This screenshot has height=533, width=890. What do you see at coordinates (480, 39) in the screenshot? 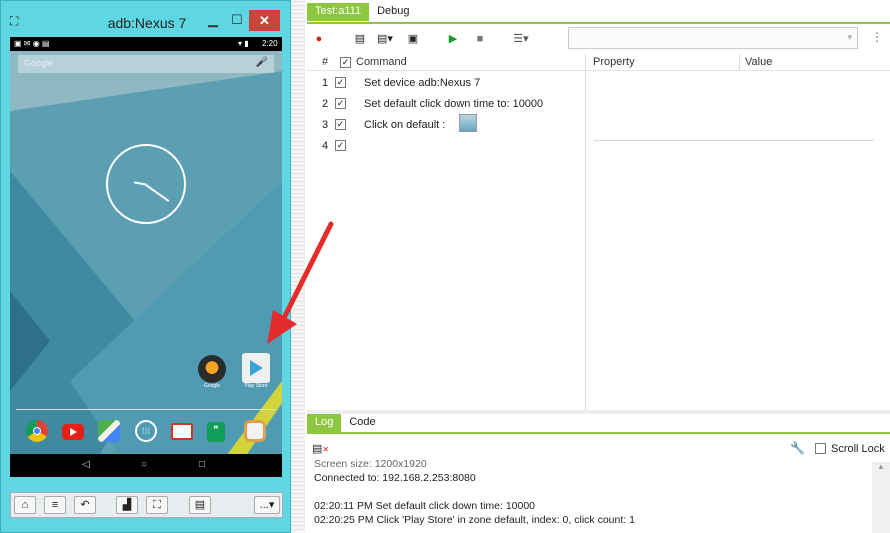
I see `stop-icon: ■` at bounding box center [480, 39].